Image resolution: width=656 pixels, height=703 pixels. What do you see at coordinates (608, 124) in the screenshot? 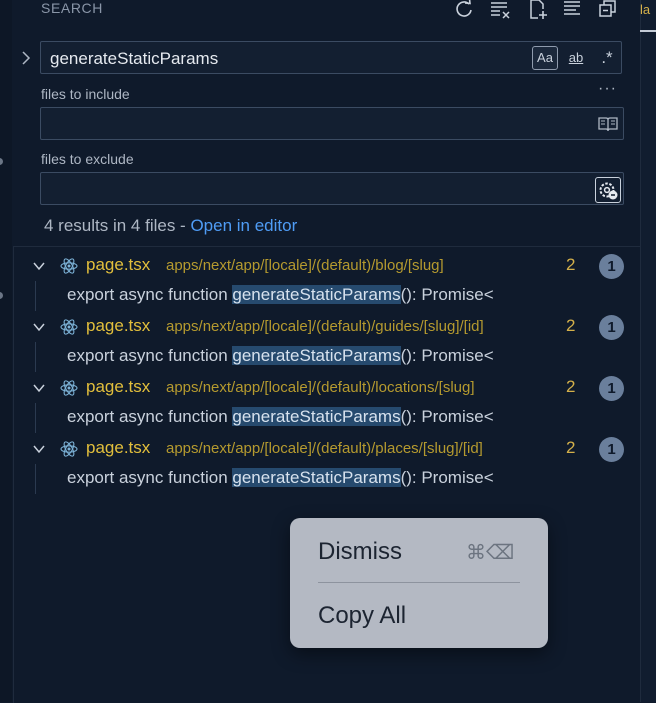
I see `open-editors-only-icon` at bounding box center [608, 124].